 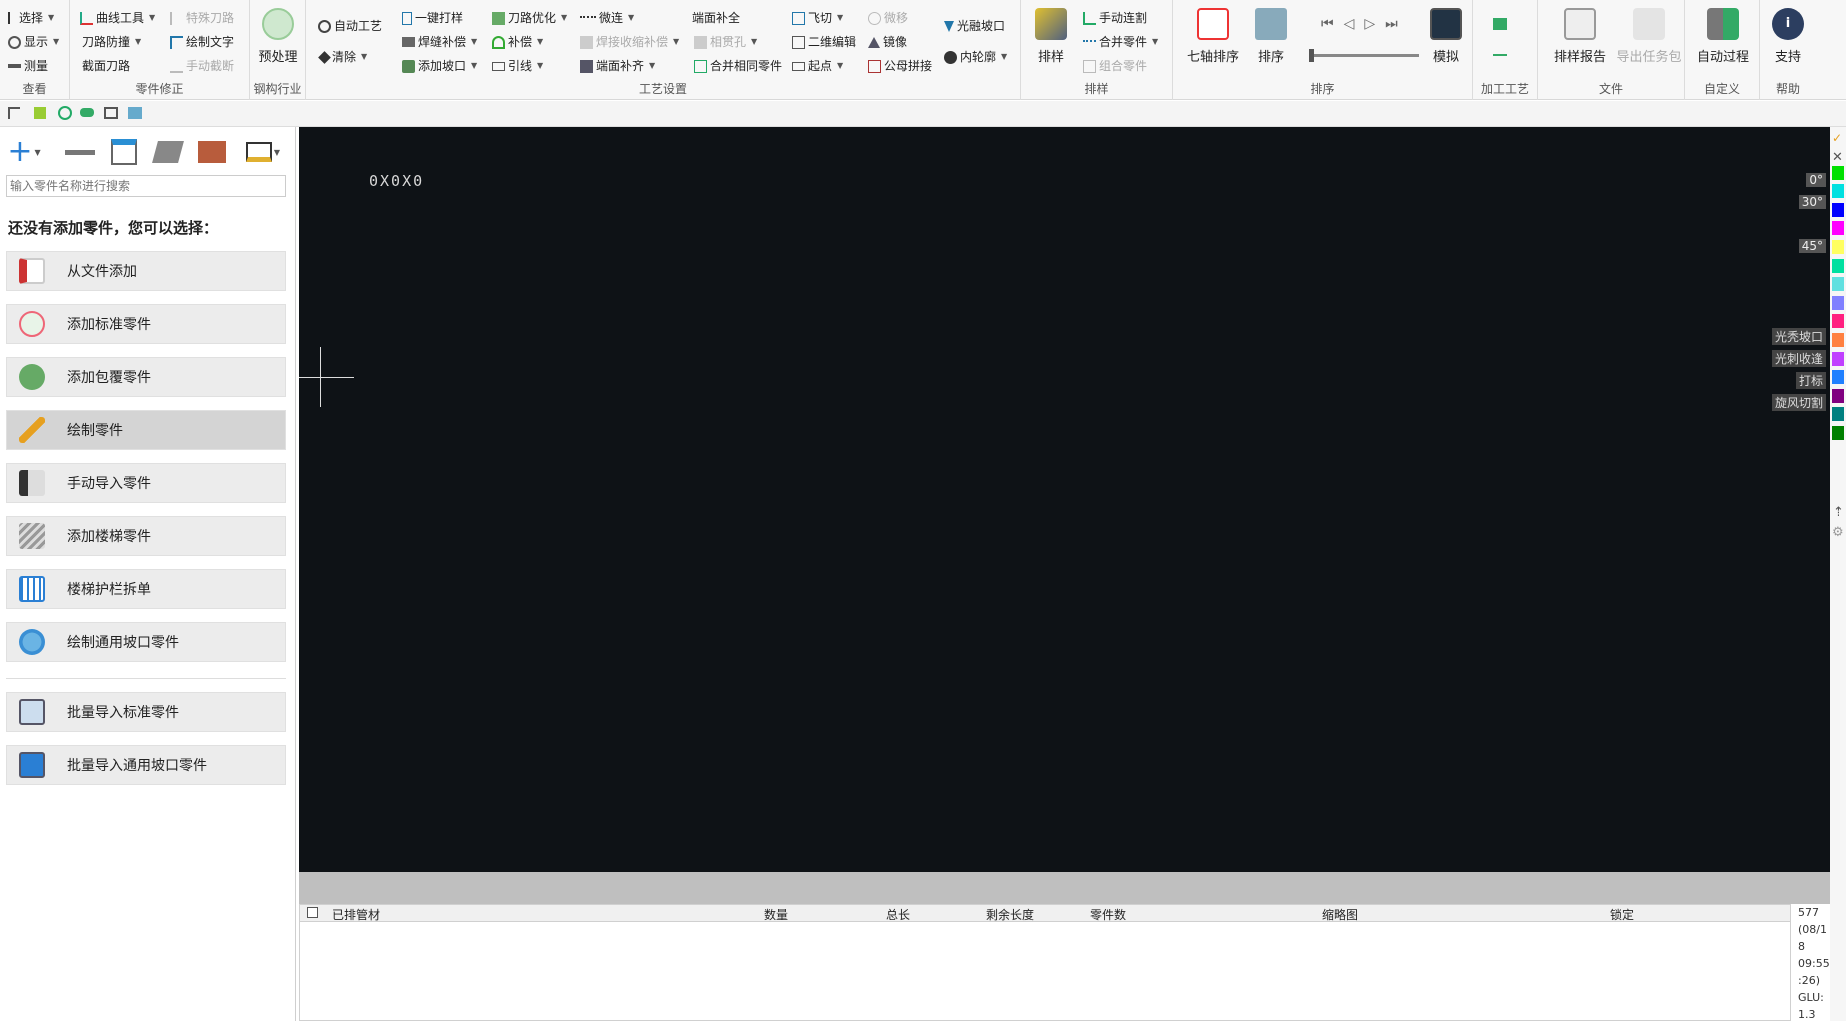 What do you see at coordinates (24, 152) in the screenshot?
I see `add-tool-button: + ▼` at bounding box center [24, 152].